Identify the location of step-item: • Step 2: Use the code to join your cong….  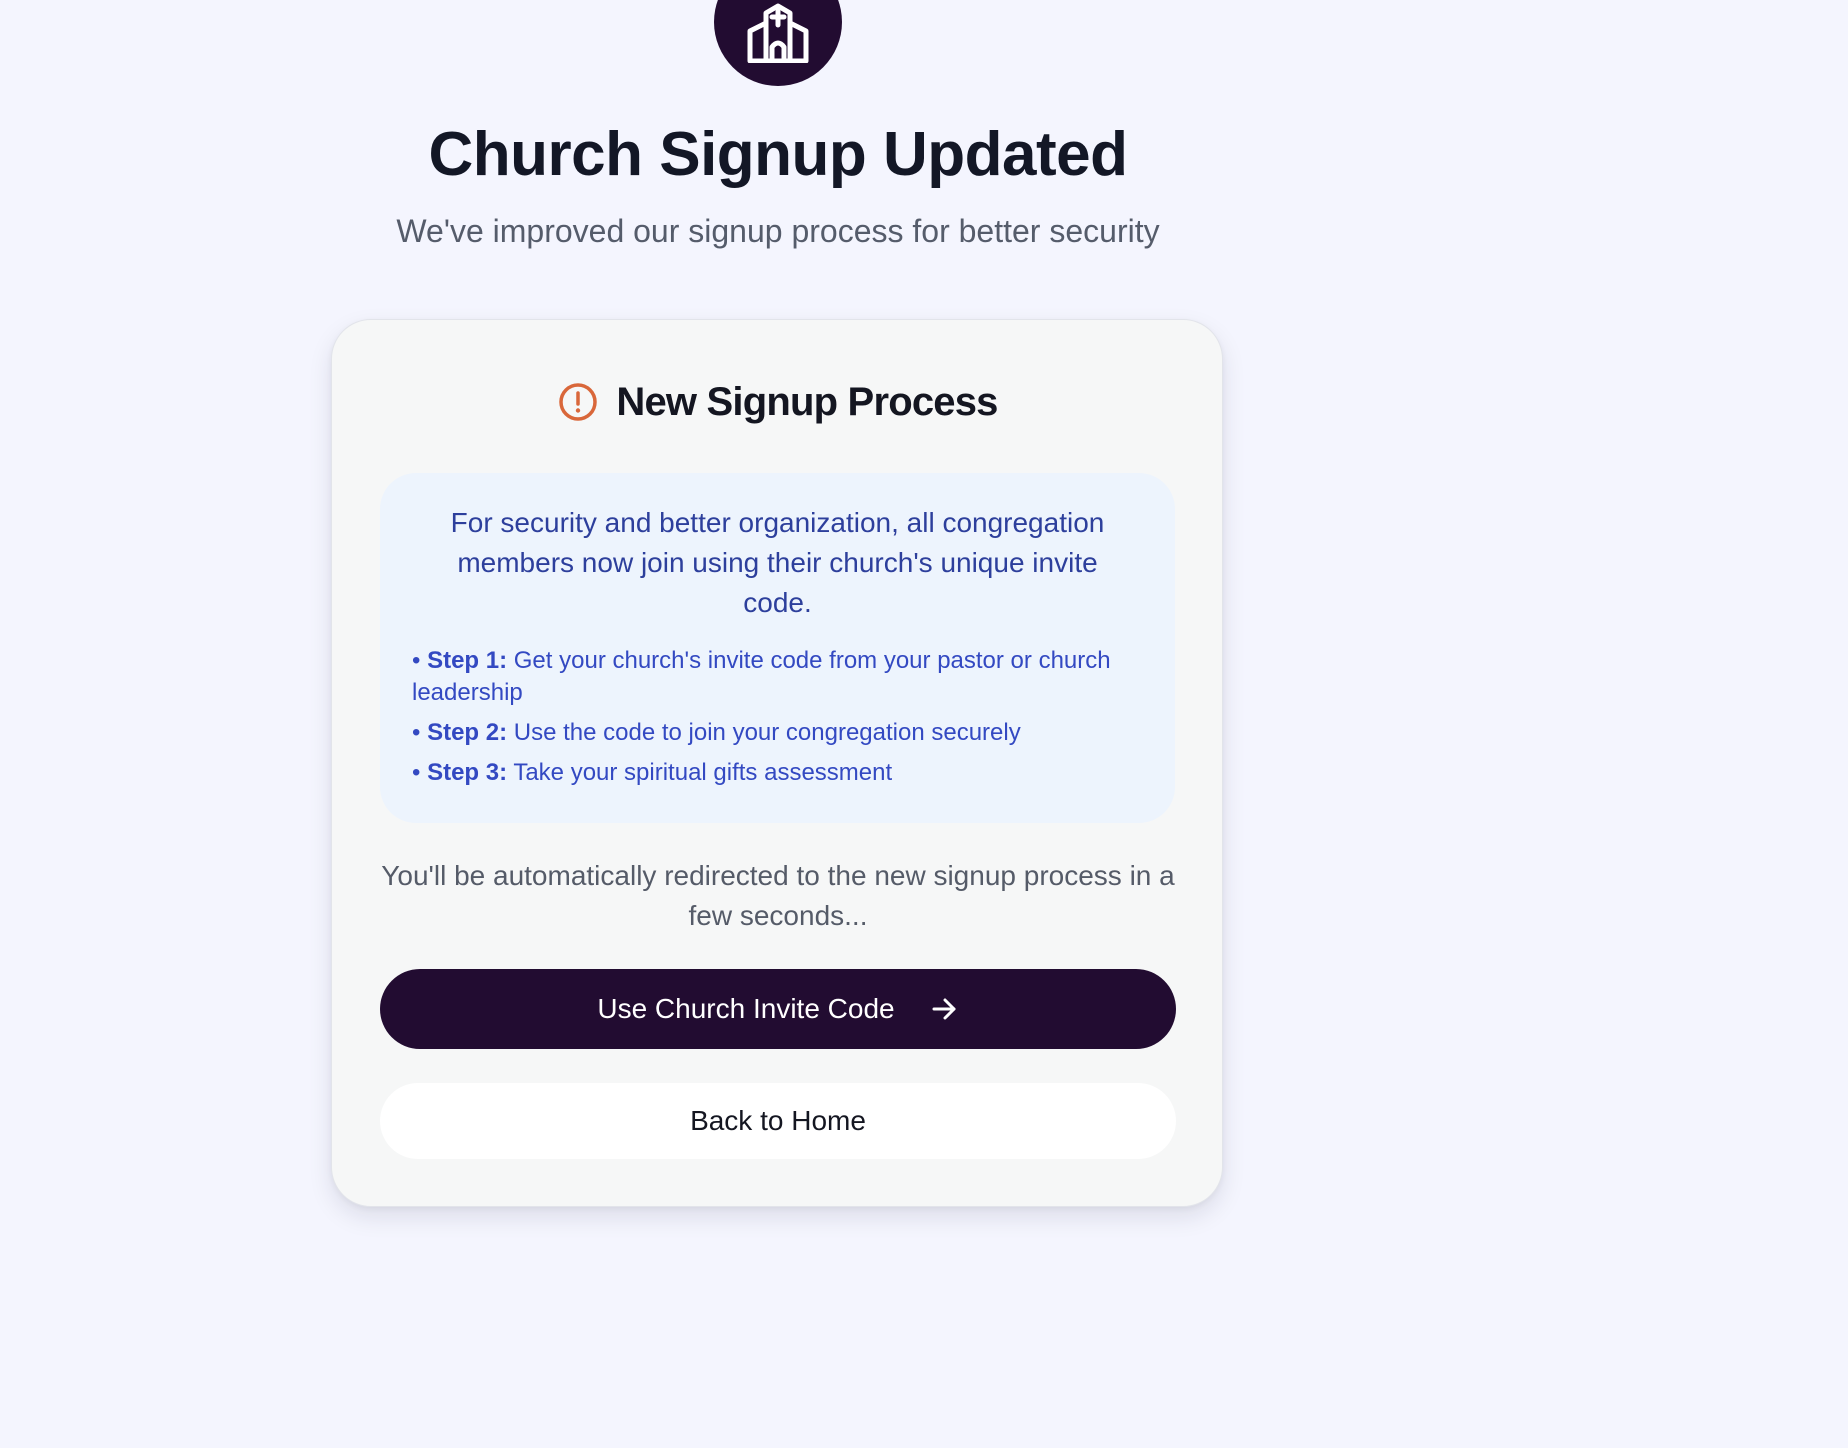
(716, 732).